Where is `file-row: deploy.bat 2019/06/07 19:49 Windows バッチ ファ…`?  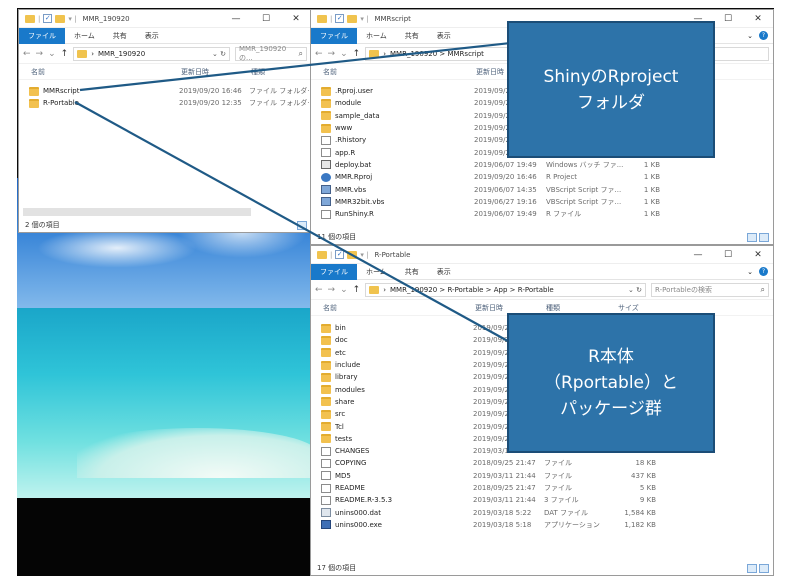 file-row: deploy.bat 2019/06/07 19:49 Windows バッチ ファ… is located at coordinates (542, 165).